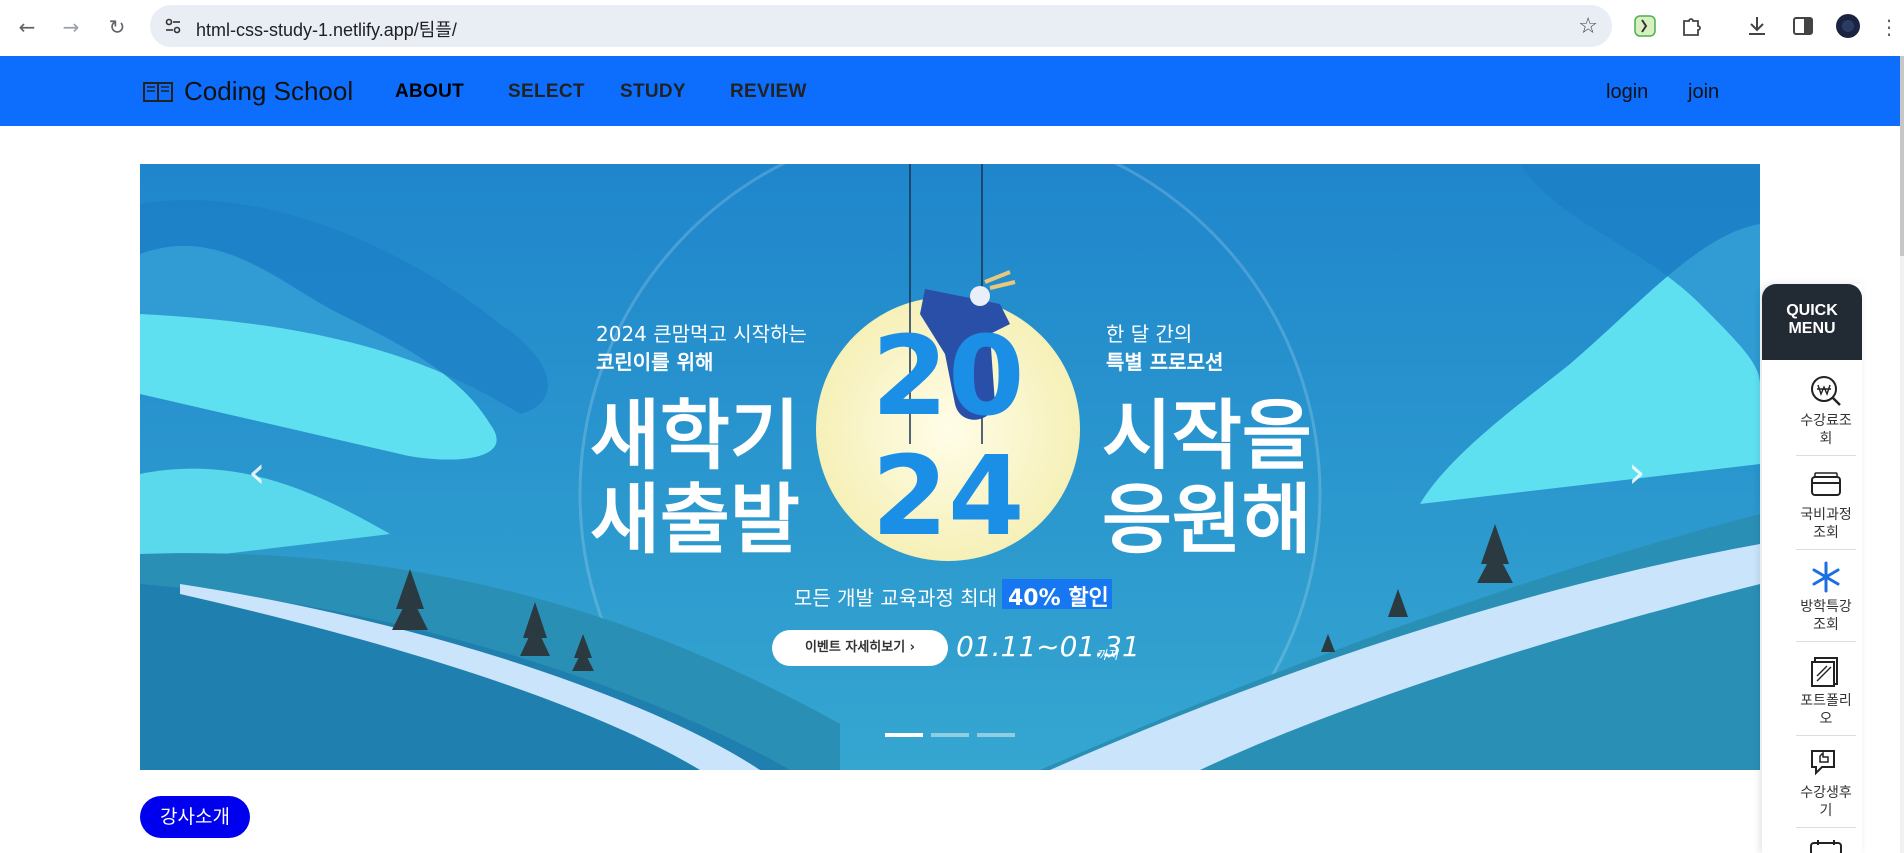  What do you see at coordinates (1703, 92) in the screenshot?
I see `join-link: join` at bounding box center [1703, 92].